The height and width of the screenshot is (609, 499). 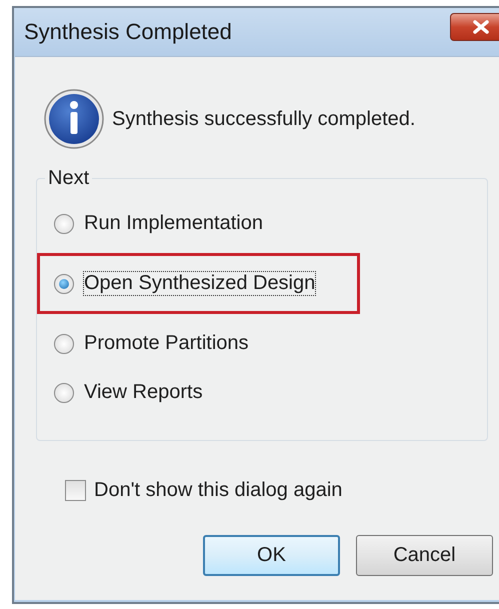 I want to click on radio-option: Promote Partitions, so click(x=205, y=343).